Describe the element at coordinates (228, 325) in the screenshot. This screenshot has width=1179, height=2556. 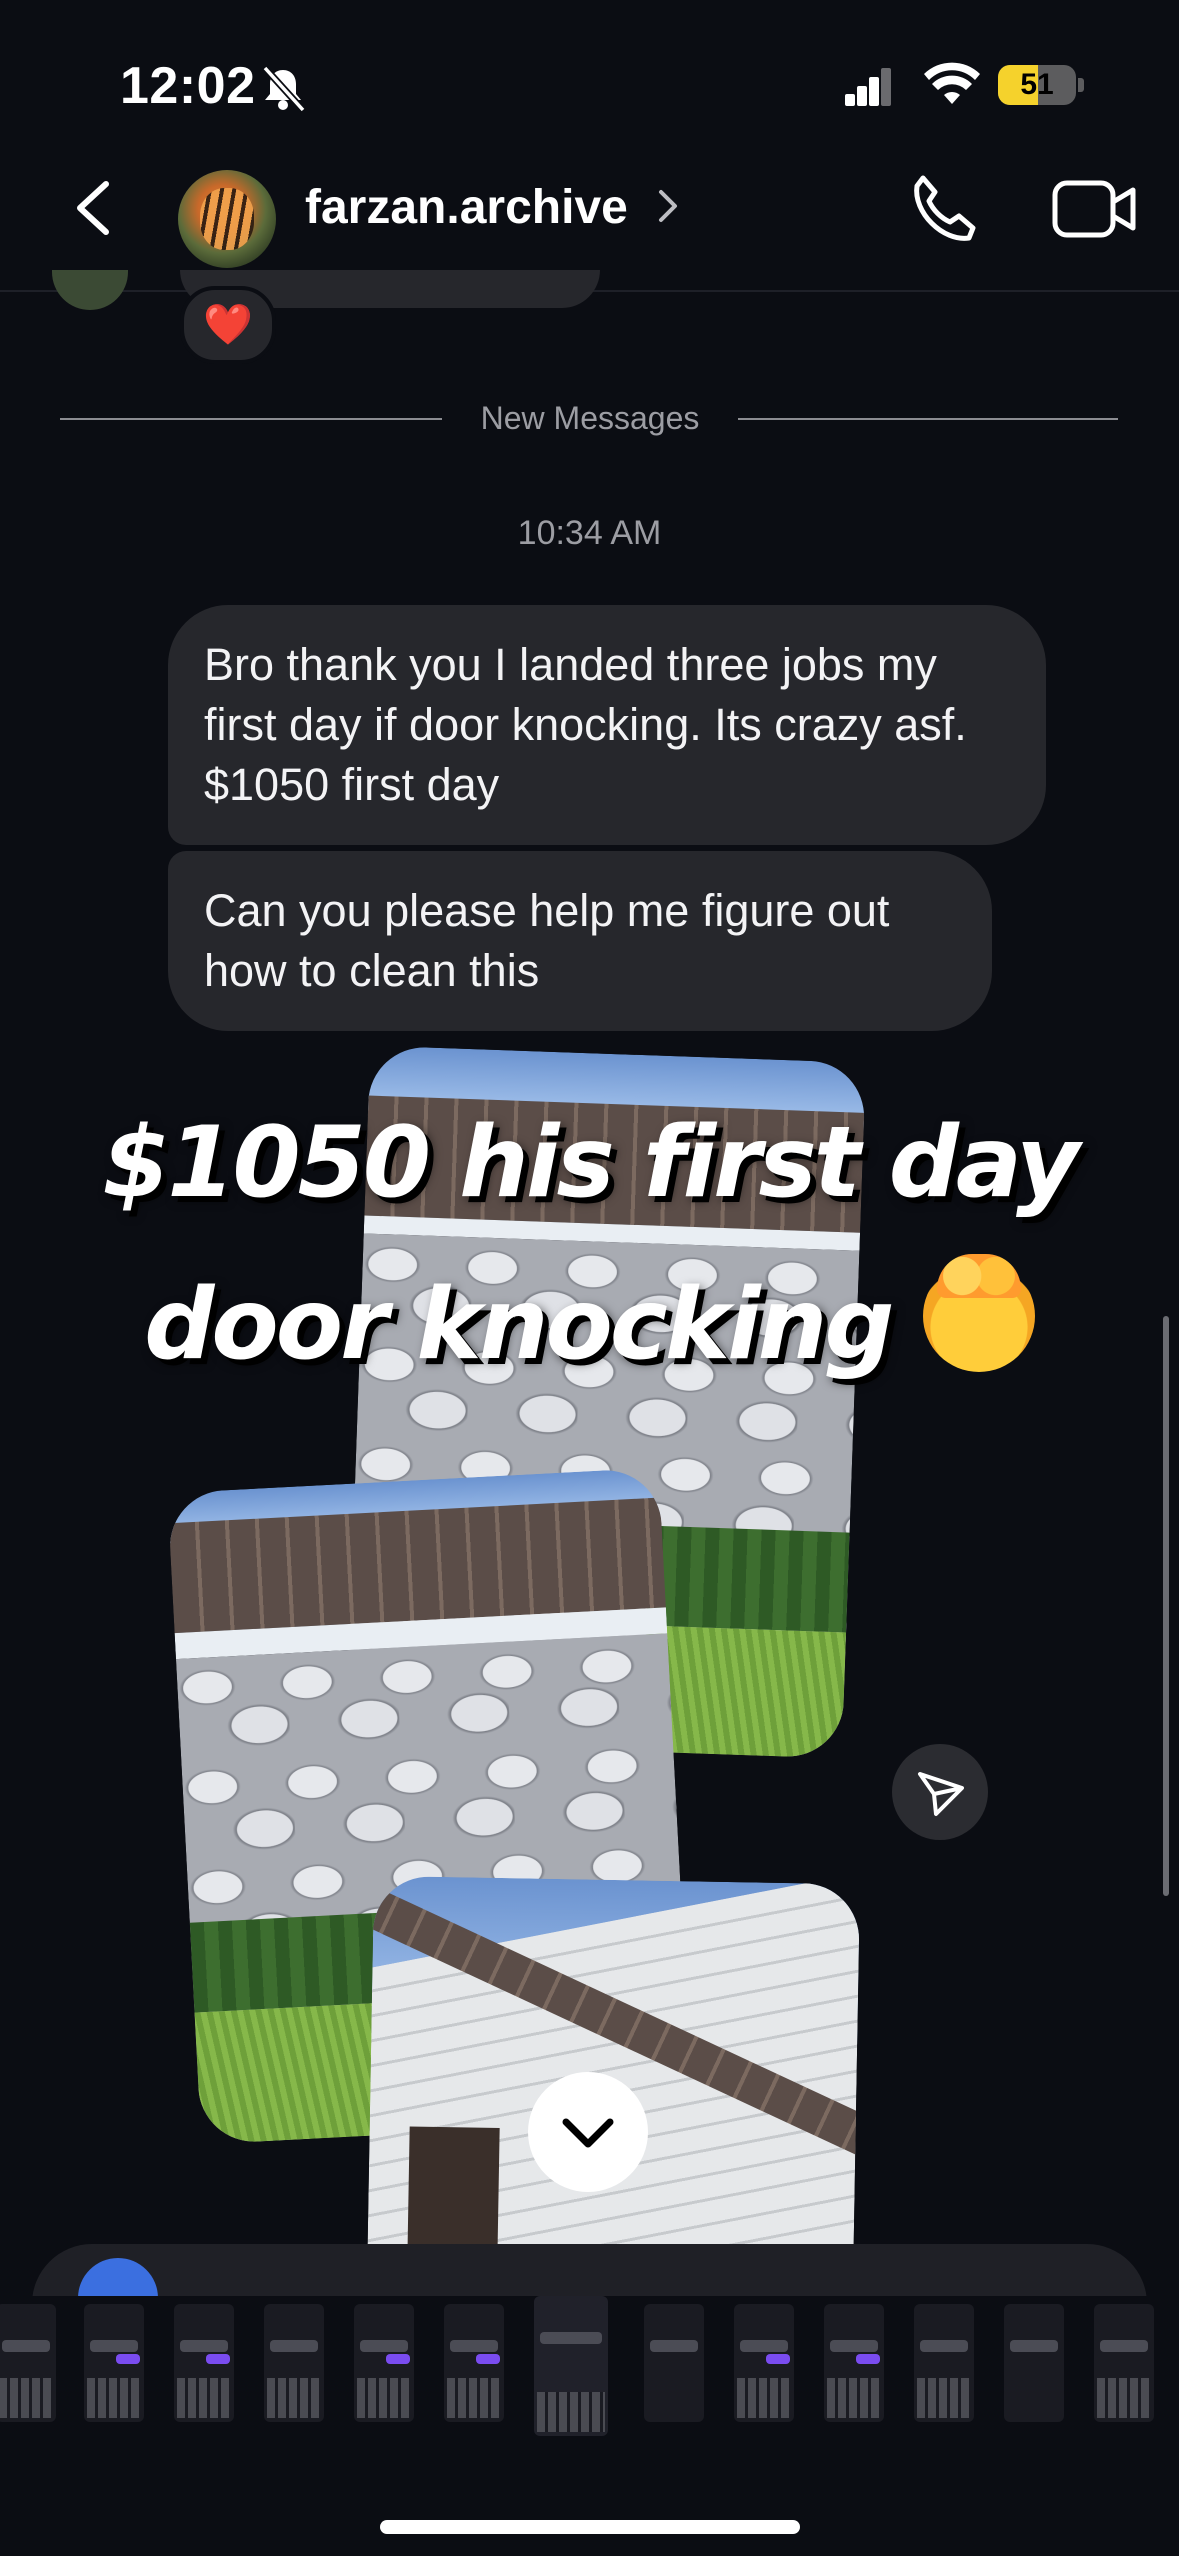
I see `heart-reaction: ❤️` at that location.